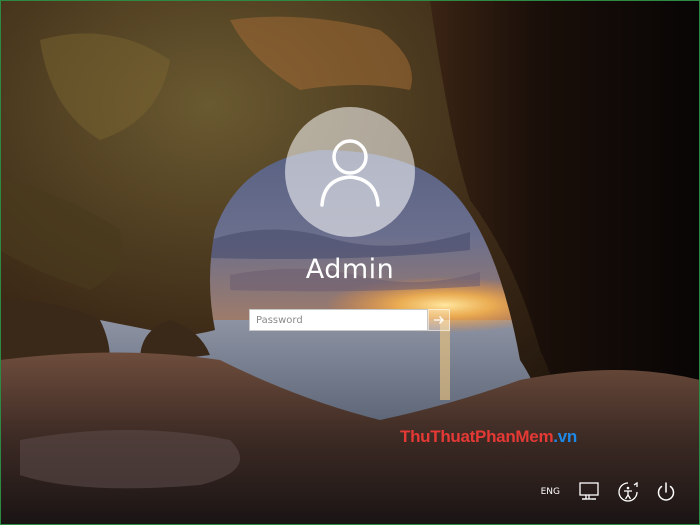 The height and width of the screenshot is (525, 700). I want to click on arrow-right-icon, so click(439, 320).